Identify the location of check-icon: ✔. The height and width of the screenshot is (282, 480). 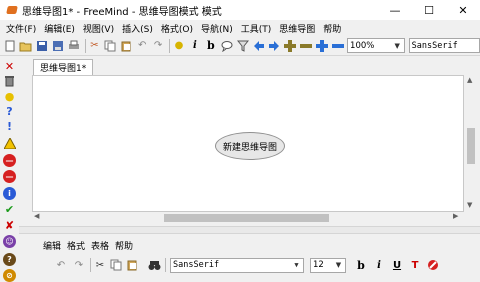
(9, 209).